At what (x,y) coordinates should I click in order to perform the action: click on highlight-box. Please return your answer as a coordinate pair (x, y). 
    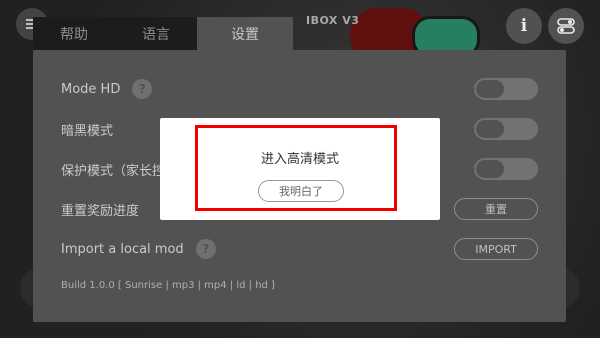
    Looking at the image, I should click on (296, 168).